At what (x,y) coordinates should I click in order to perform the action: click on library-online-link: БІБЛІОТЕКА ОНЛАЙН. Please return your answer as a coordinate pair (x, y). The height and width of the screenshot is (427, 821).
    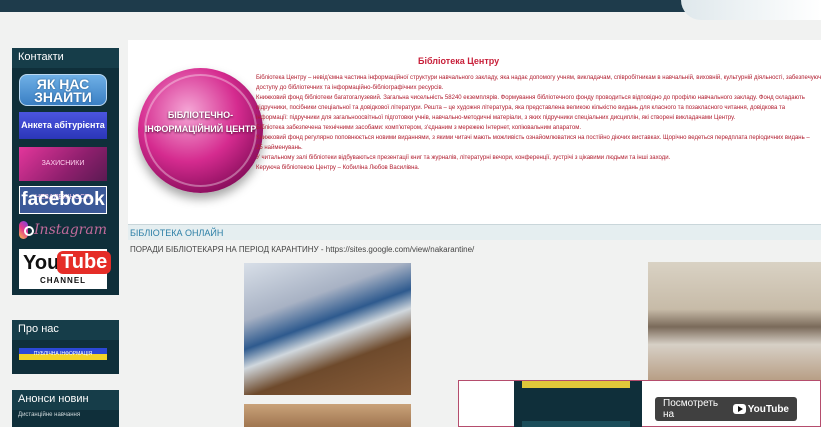
    Looking at the image, I should click on (474, 232).